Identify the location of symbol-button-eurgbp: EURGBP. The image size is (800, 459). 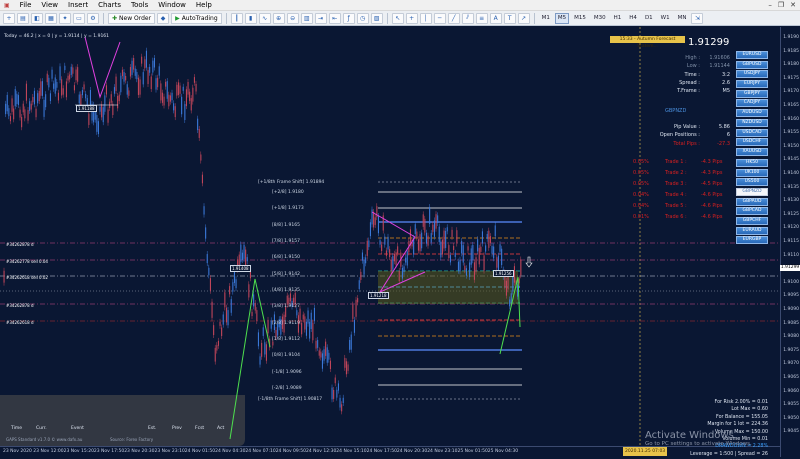
(752, 240).